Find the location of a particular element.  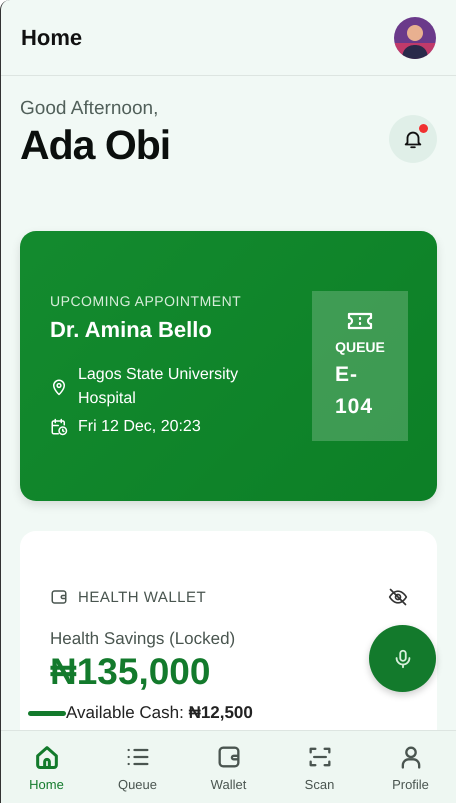

doctor-name: Dr. Amina Bello is located at coordinates (131, 330).